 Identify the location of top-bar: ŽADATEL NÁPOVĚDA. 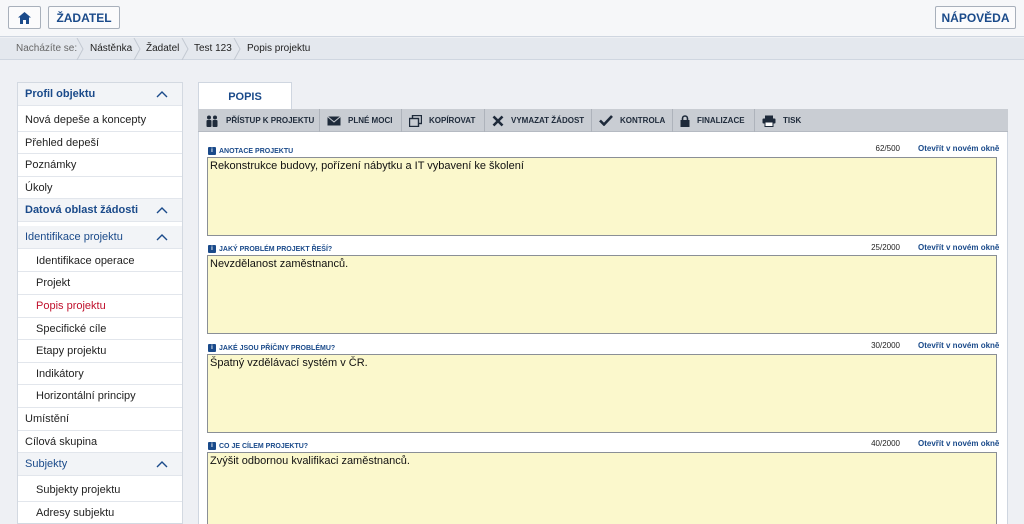
(512, 18).